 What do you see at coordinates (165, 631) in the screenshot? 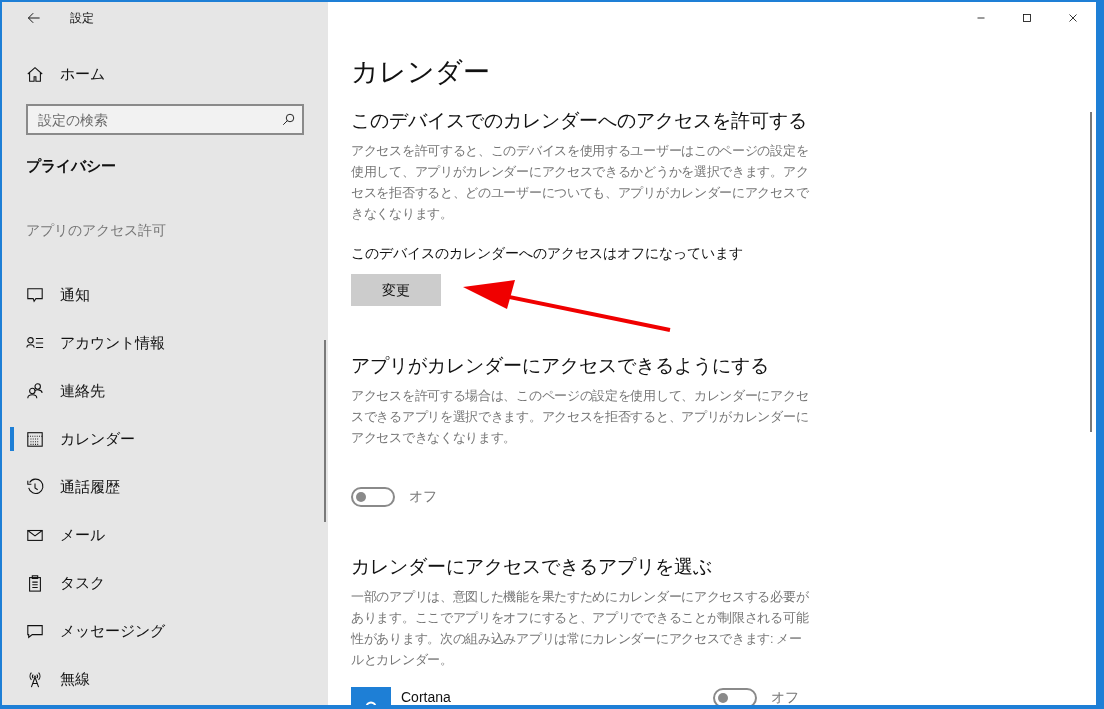
I see `nav-item: メッセージング` at bounding box center [165, 631].